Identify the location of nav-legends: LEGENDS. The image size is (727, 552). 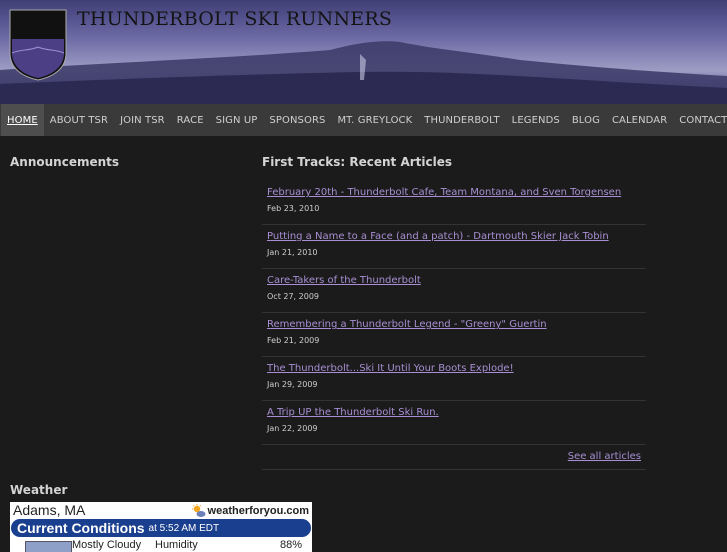
(536, 120).